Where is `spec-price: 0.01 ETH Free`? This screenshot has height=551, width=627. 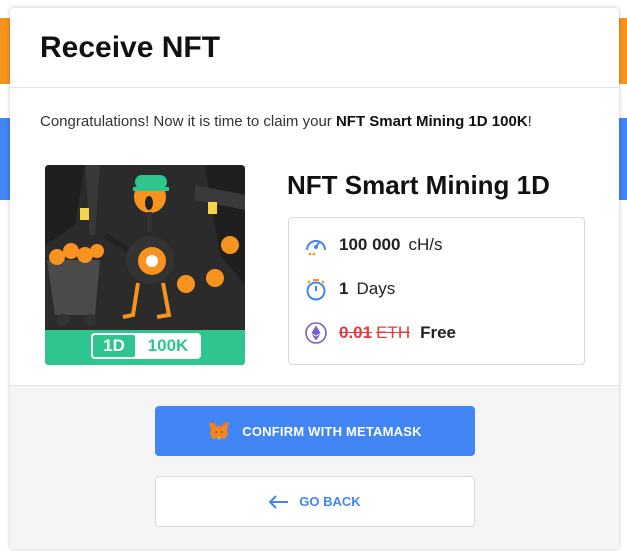 spec-price: 0.01 ETH Free is located at coordinates (379, 333).